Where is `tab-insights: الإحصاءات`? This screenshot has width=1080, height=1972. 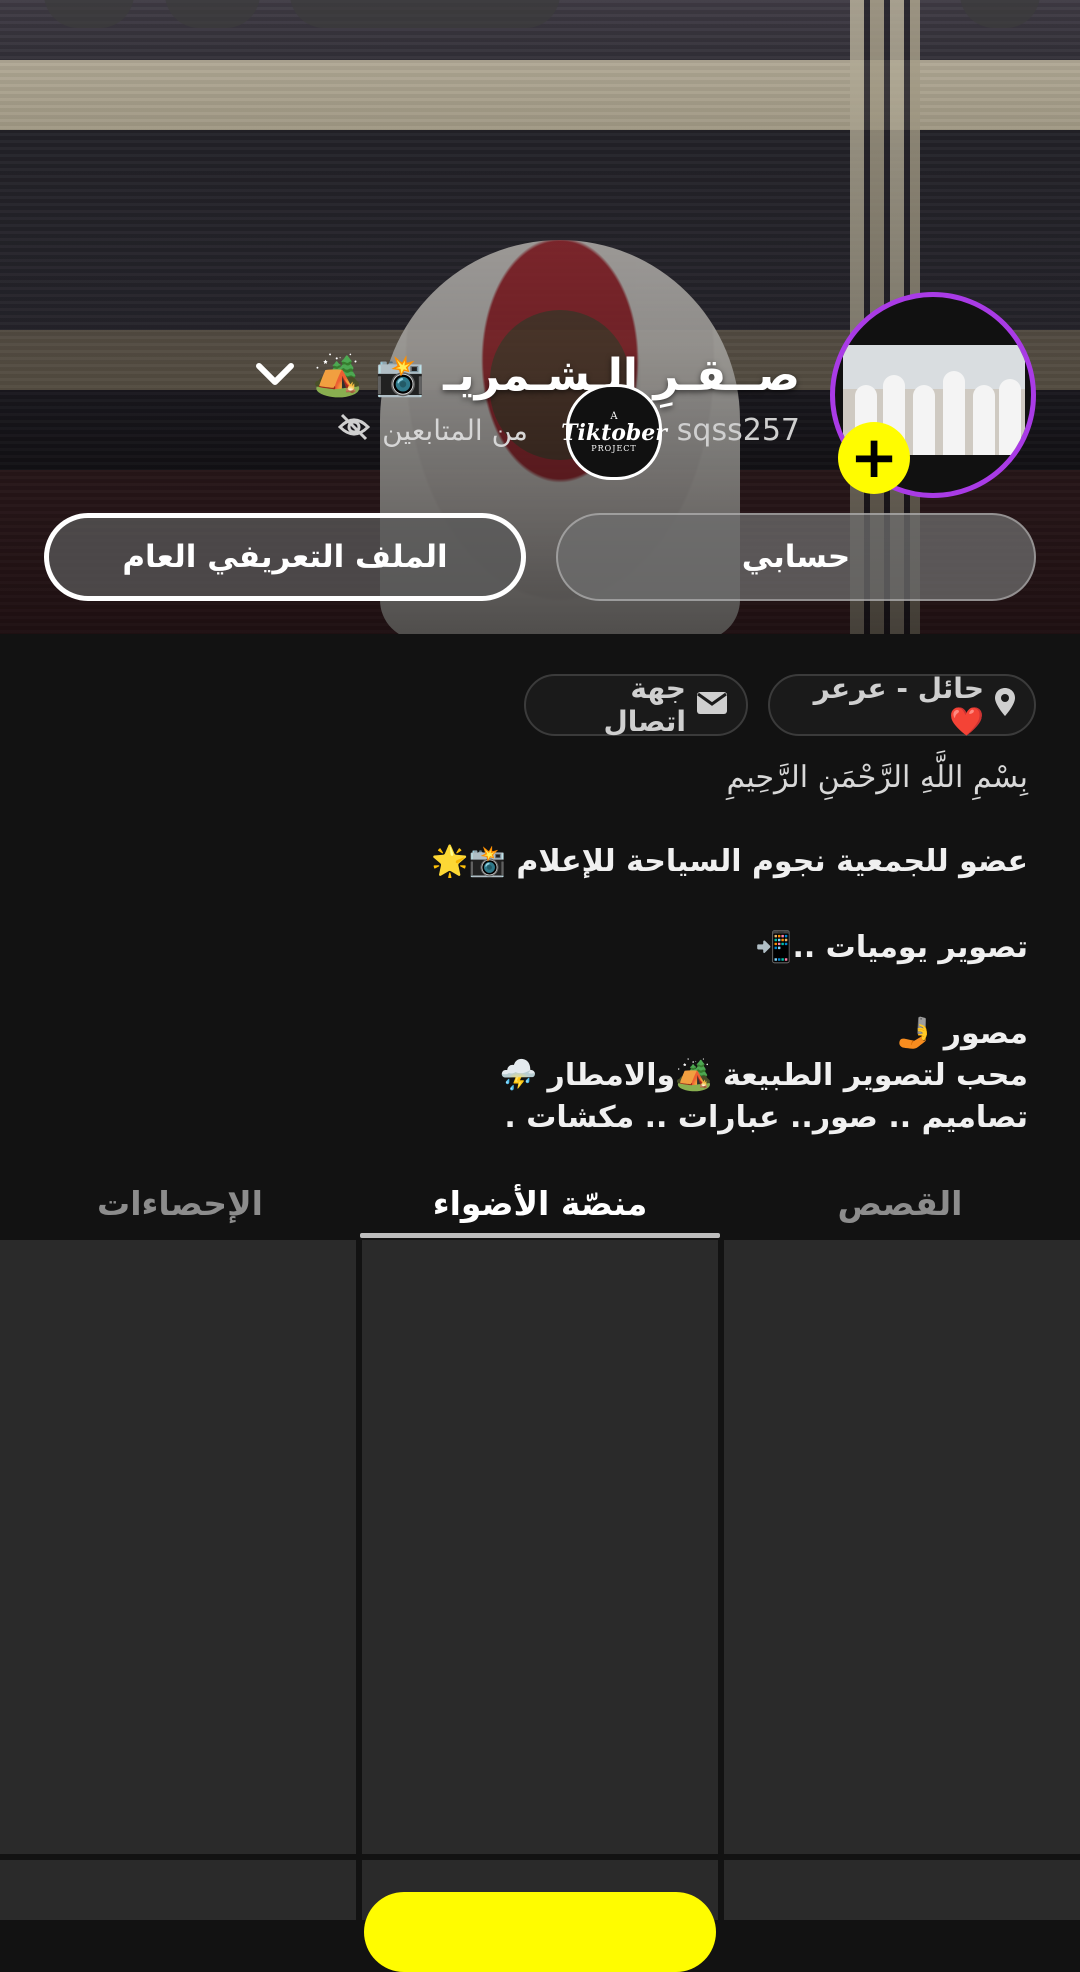
tab-insights: الإحصاءات is located at coordinates (180, 1208).